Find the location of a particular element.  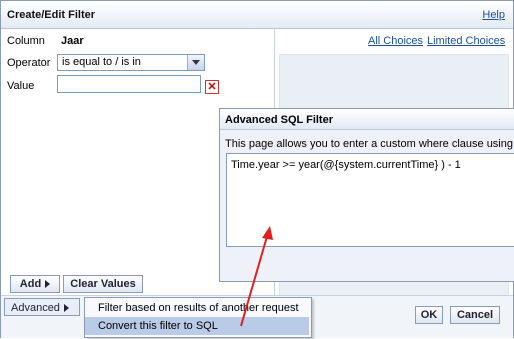

annotation-arrow is located at coordinates (256, 276).